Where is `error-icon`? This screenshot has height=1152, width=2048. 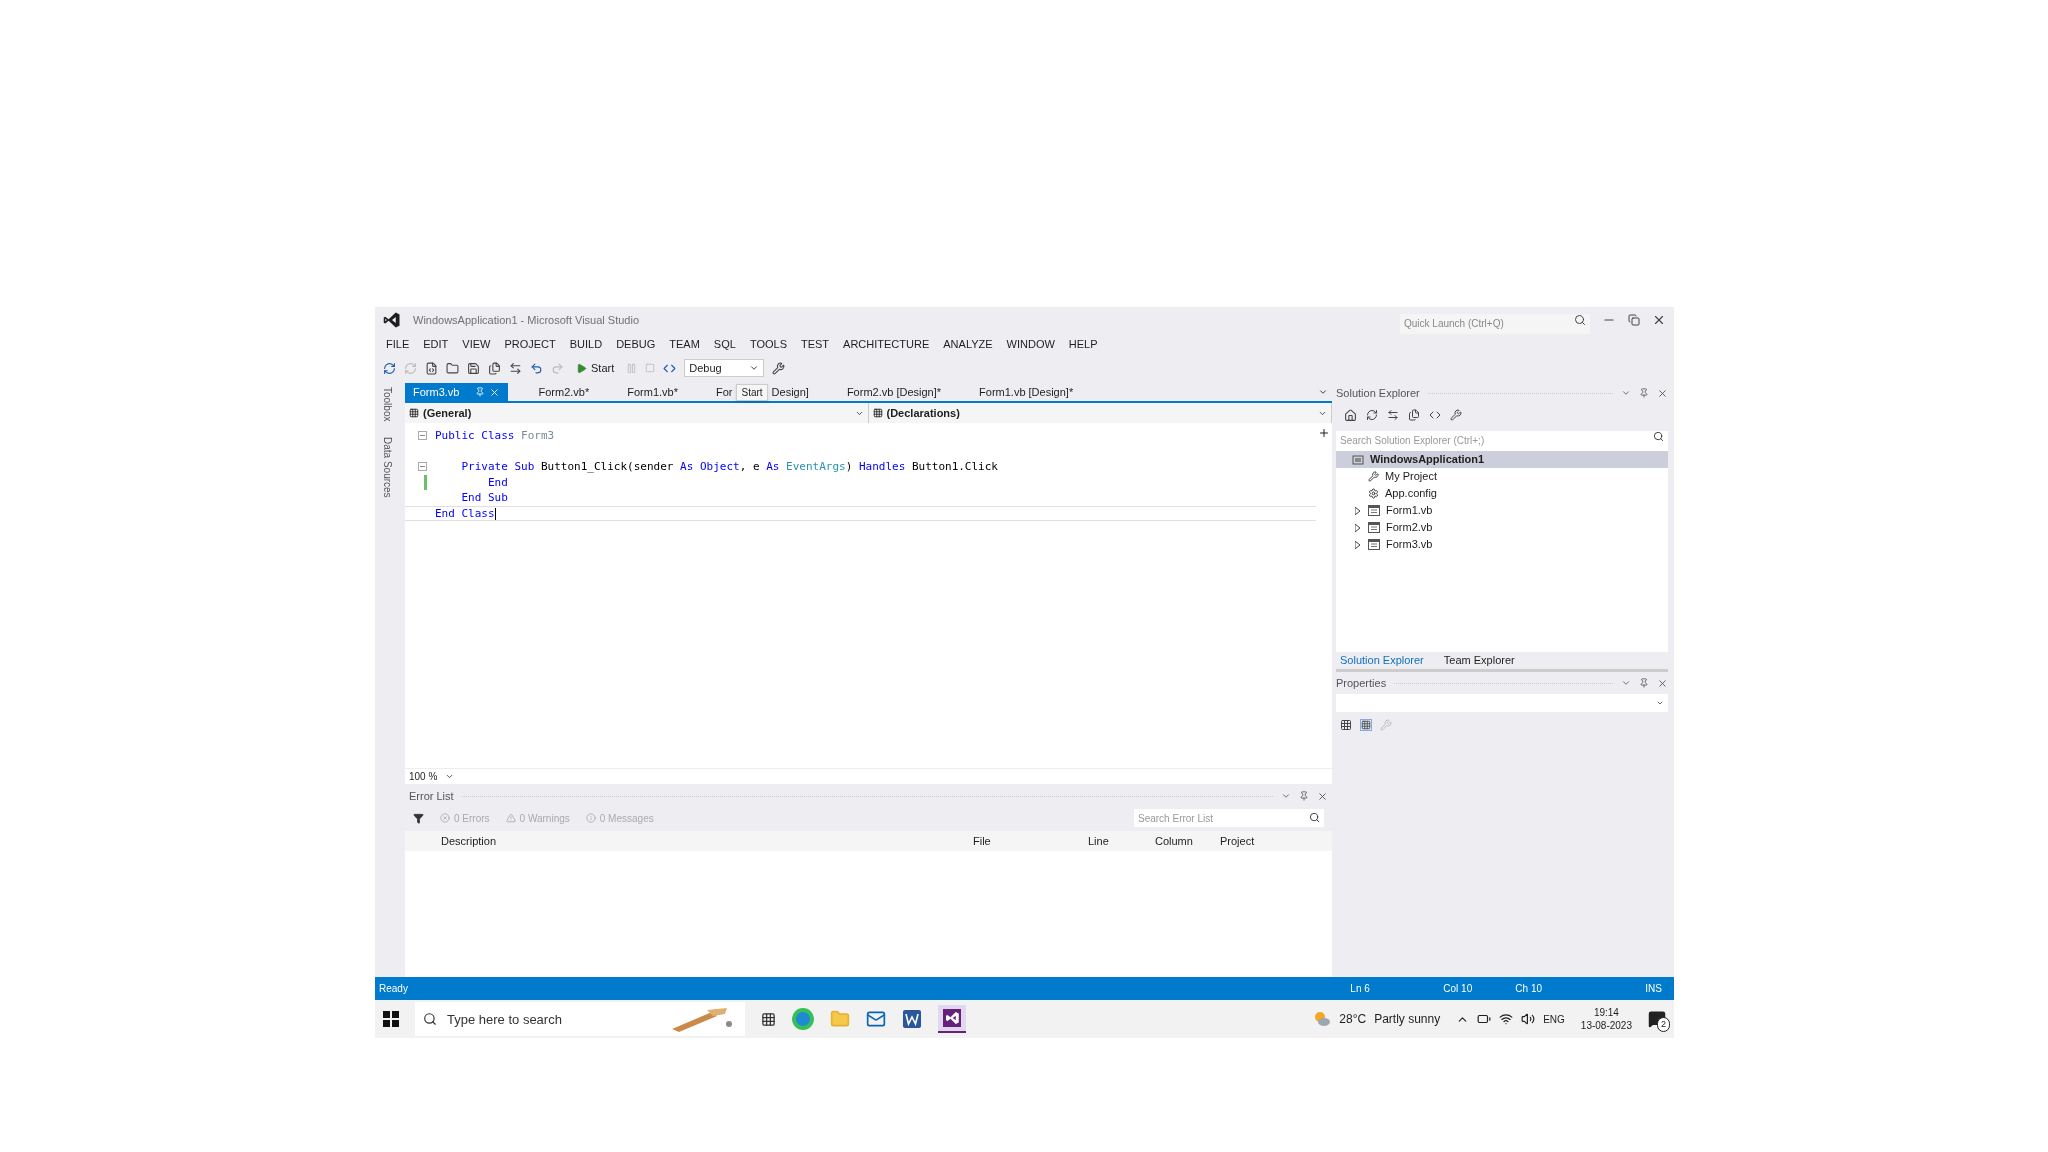 error-icon is located at coordinates (445, 818).